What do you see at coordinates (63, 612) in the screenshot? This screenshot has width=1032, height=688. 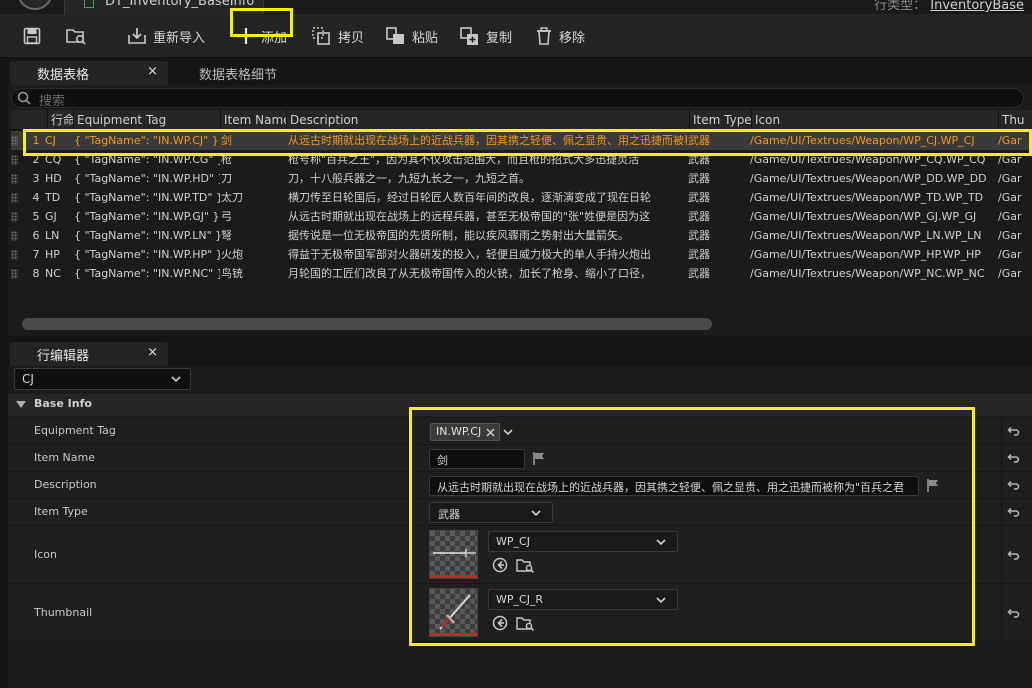 I see `prop-label: Thumbnail` at bounding box center [63, 612].